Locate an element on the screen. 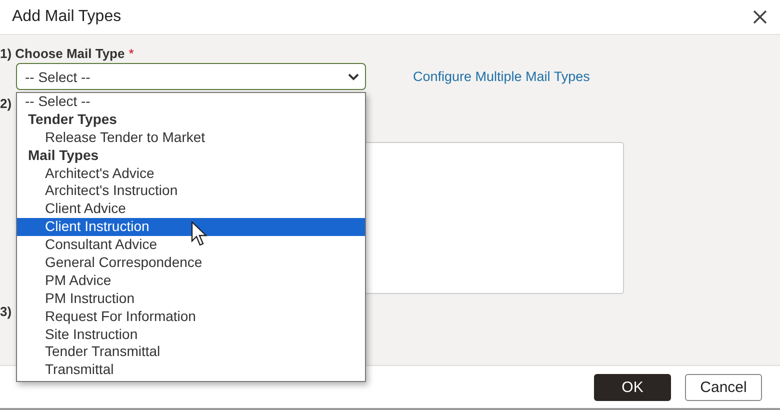  cancel-button: Cancel is located at coordinates (723, 387).